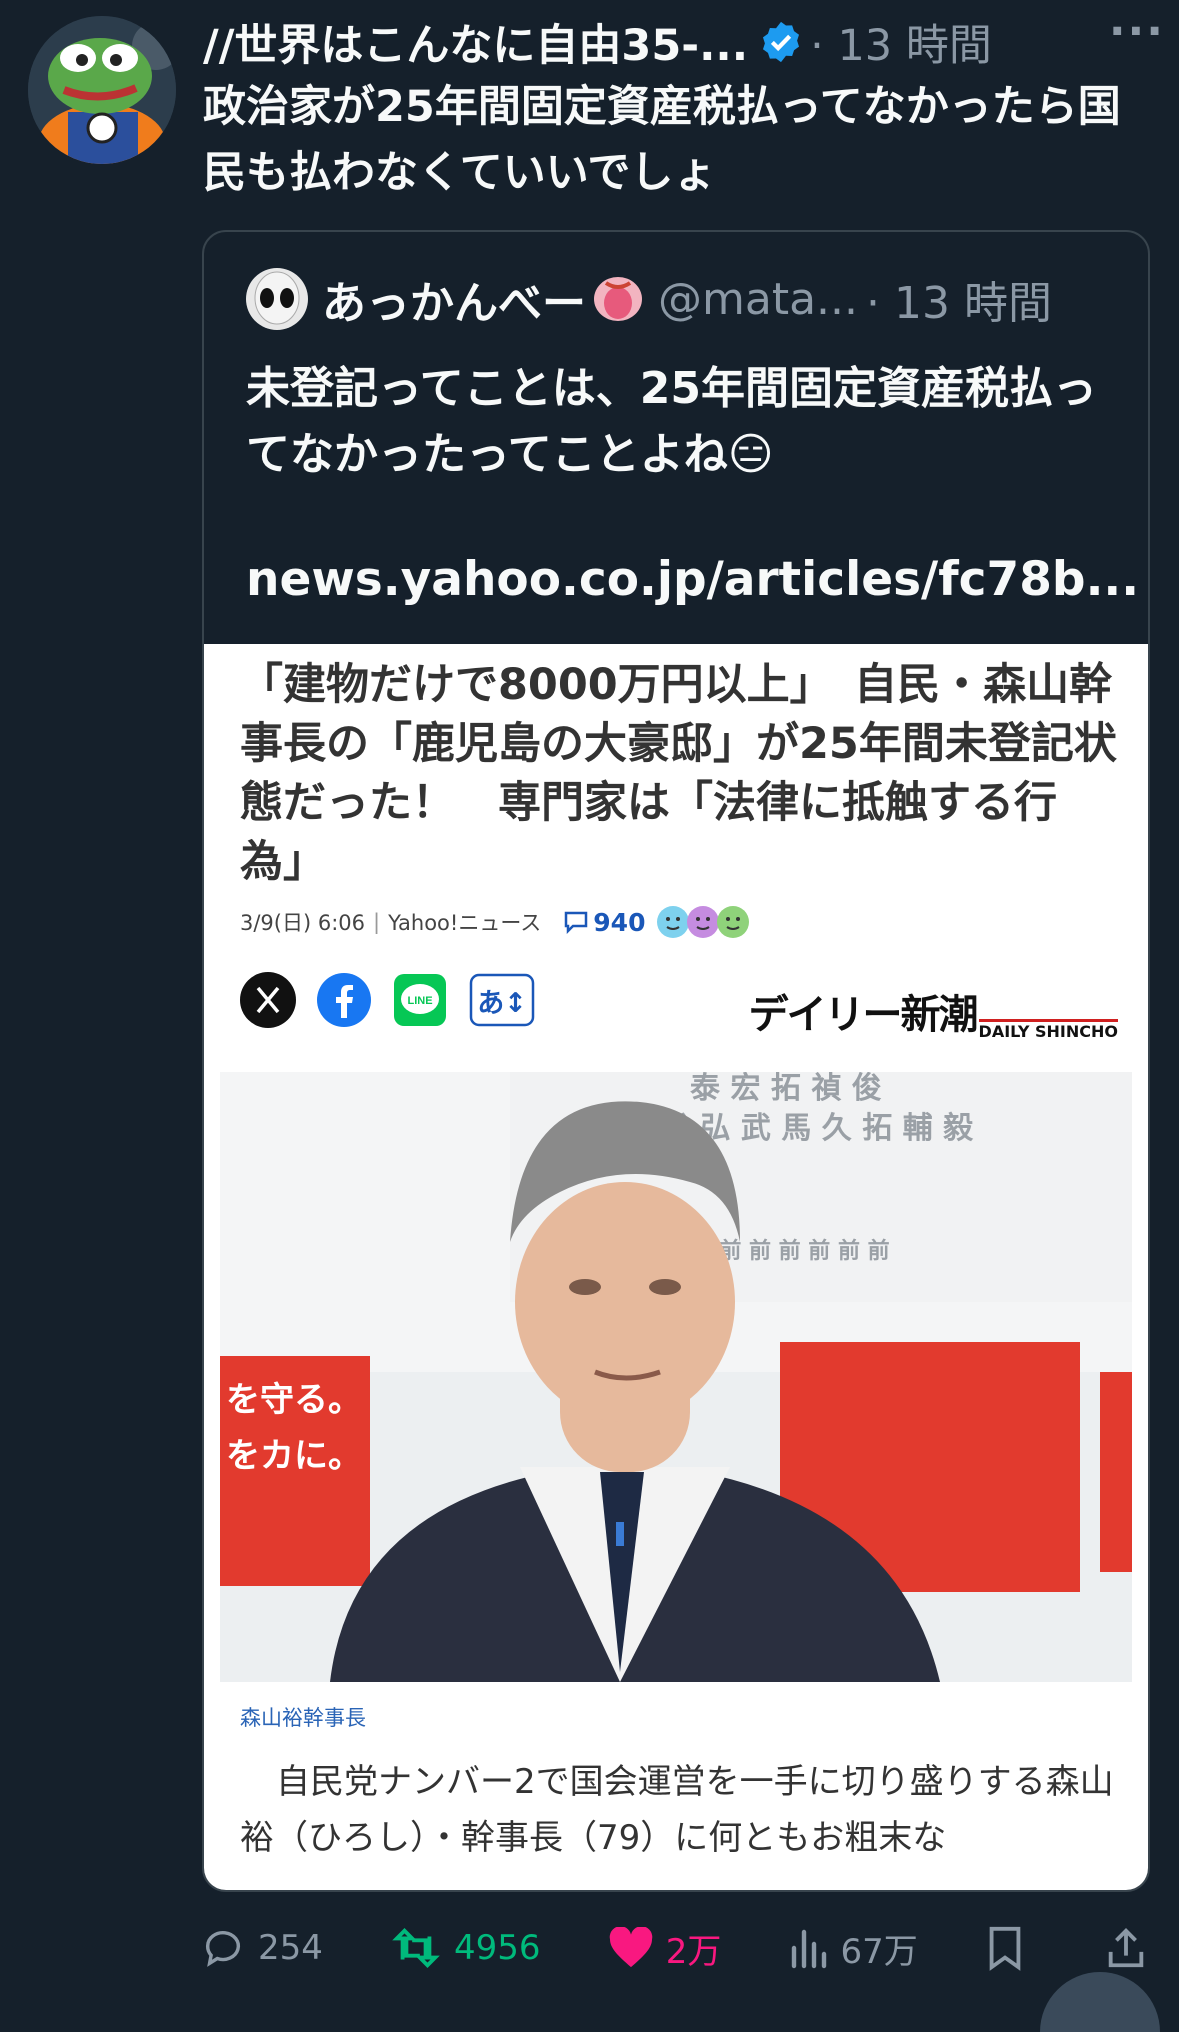  I want to click on quoted-tweet-text: 未登記ってことは、25年間固定資産税払ってなかったってことよね😑, so click(672, 421).